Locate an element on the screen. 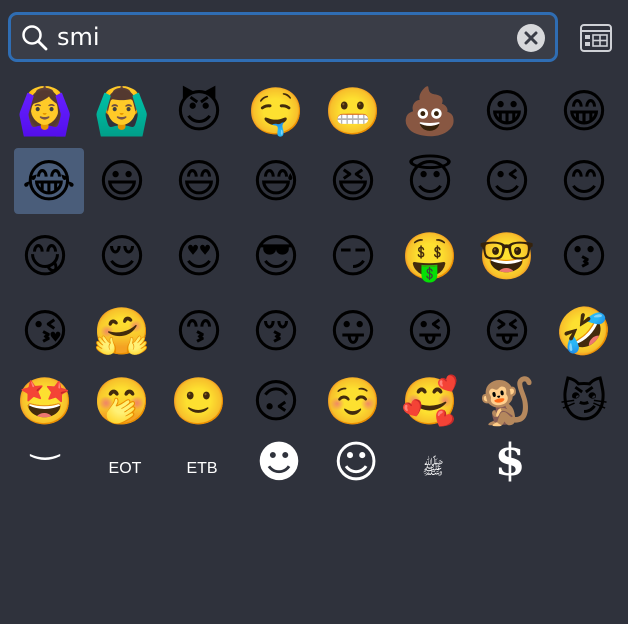 The image size is (628, 624). emoji-relieved-face: 😌 is located at coordinates (122, 256).